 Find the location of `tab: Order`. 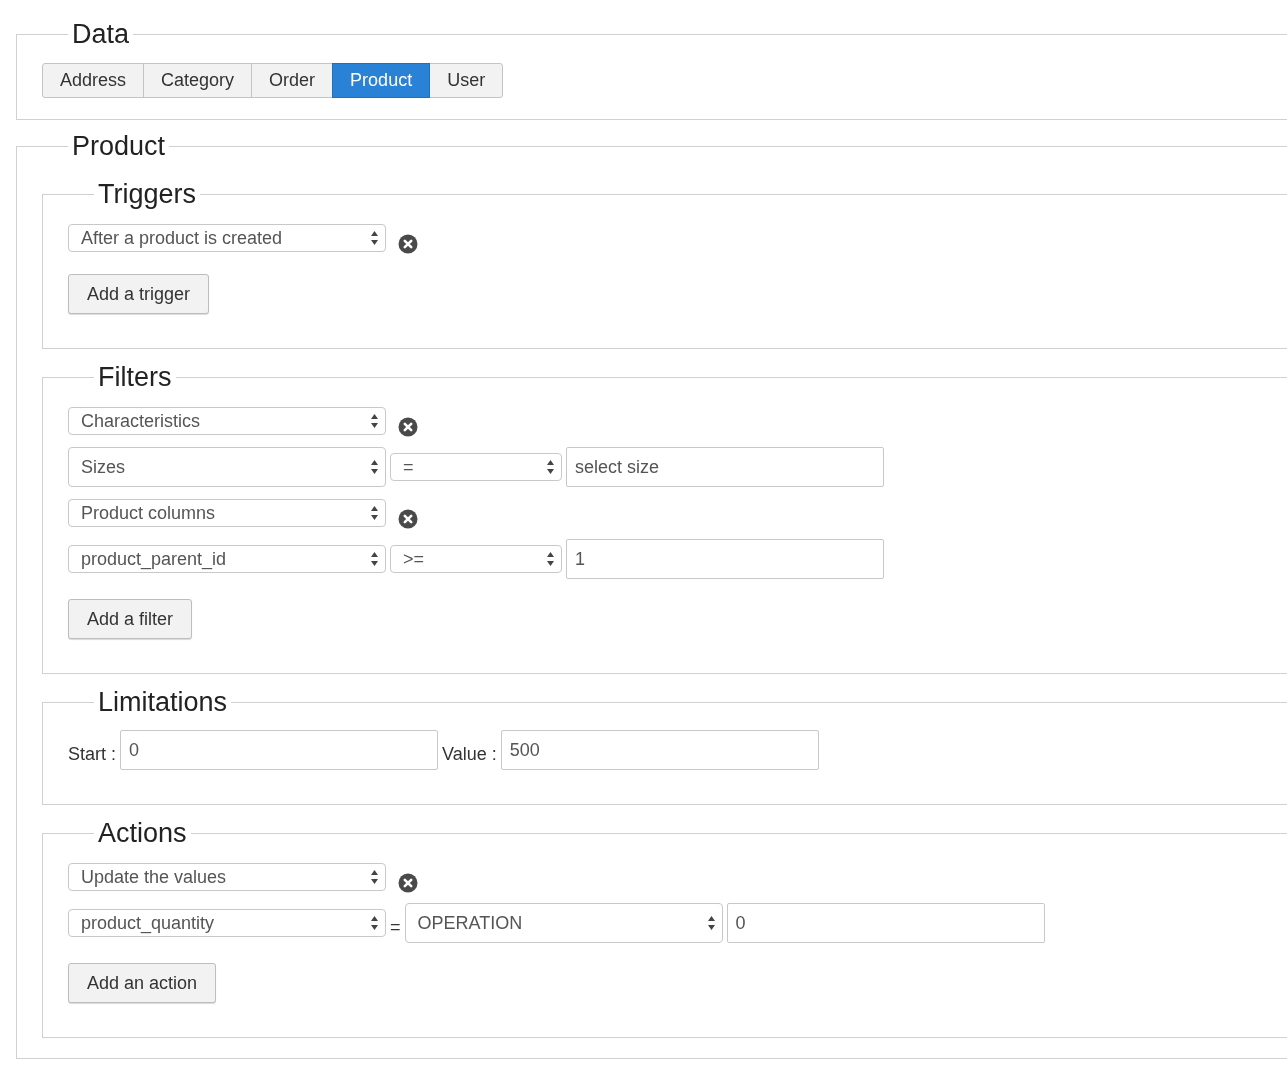

tab: Order is located at coordinates (292, 80).